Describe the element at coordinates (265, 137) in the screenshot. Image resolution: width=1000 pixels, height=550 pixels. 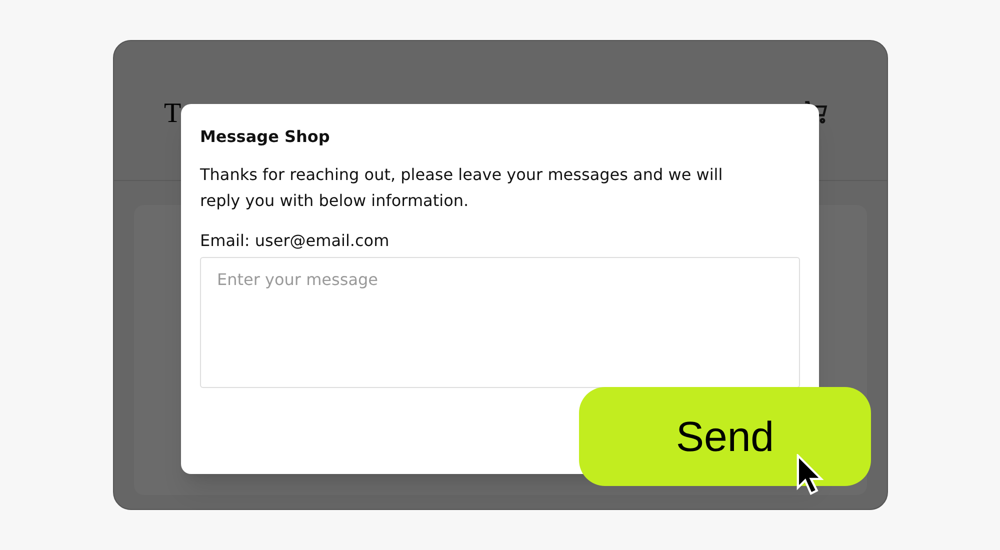
I see `dialog-title: Message Shop` at that location.